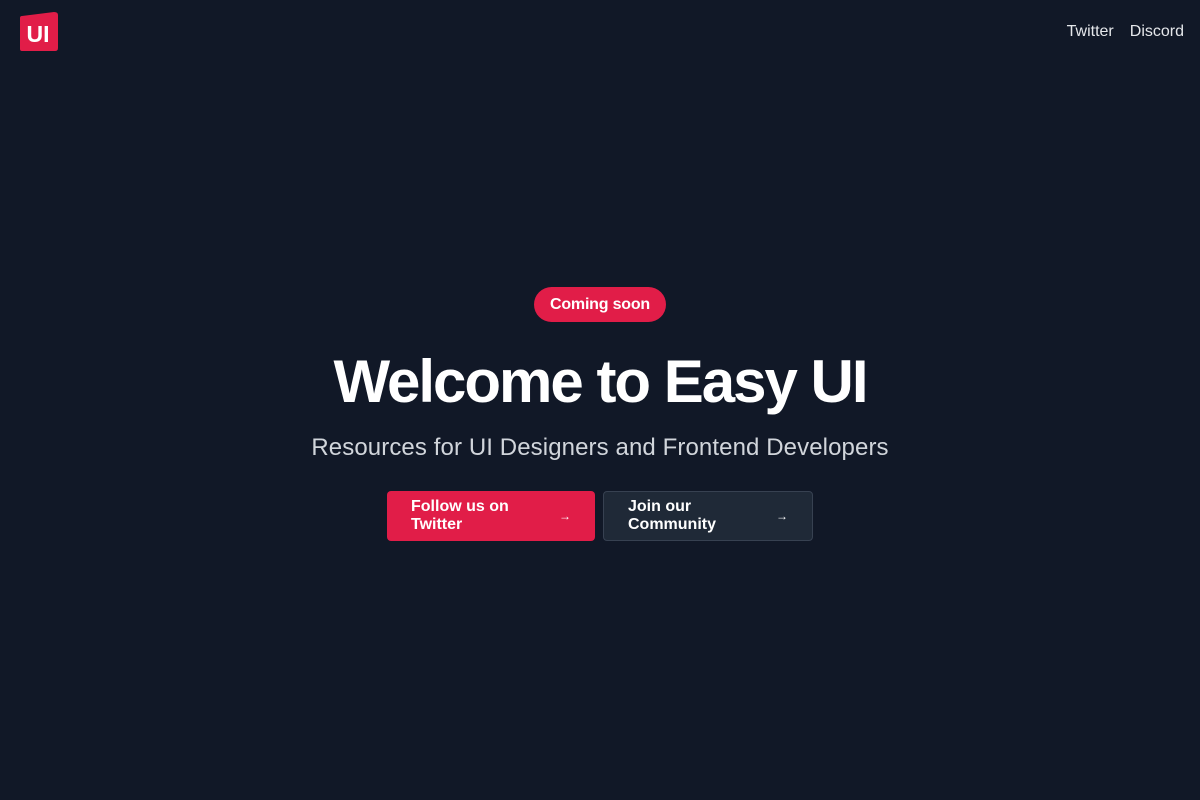 The height and width of the screenshot is (800, 1200). I want to click on nav-link-discord: Discord, so click(1157, 32).